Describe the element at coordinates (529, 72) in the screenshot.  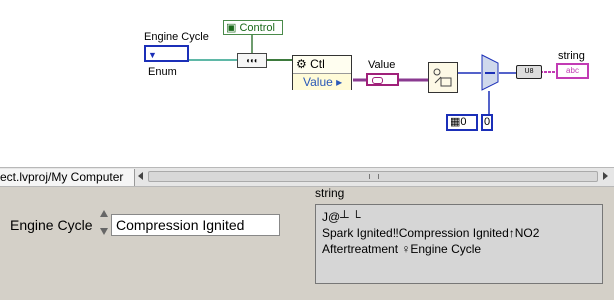
I see `u8-conversion-node: U8` at that location.